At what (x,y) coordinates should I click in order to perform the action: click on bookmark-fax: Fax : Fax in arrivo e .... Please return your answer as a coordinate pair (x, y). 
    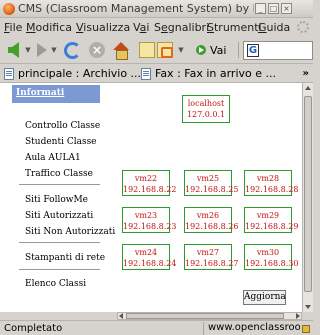
    Looking at the image, I should click on (208, 73).